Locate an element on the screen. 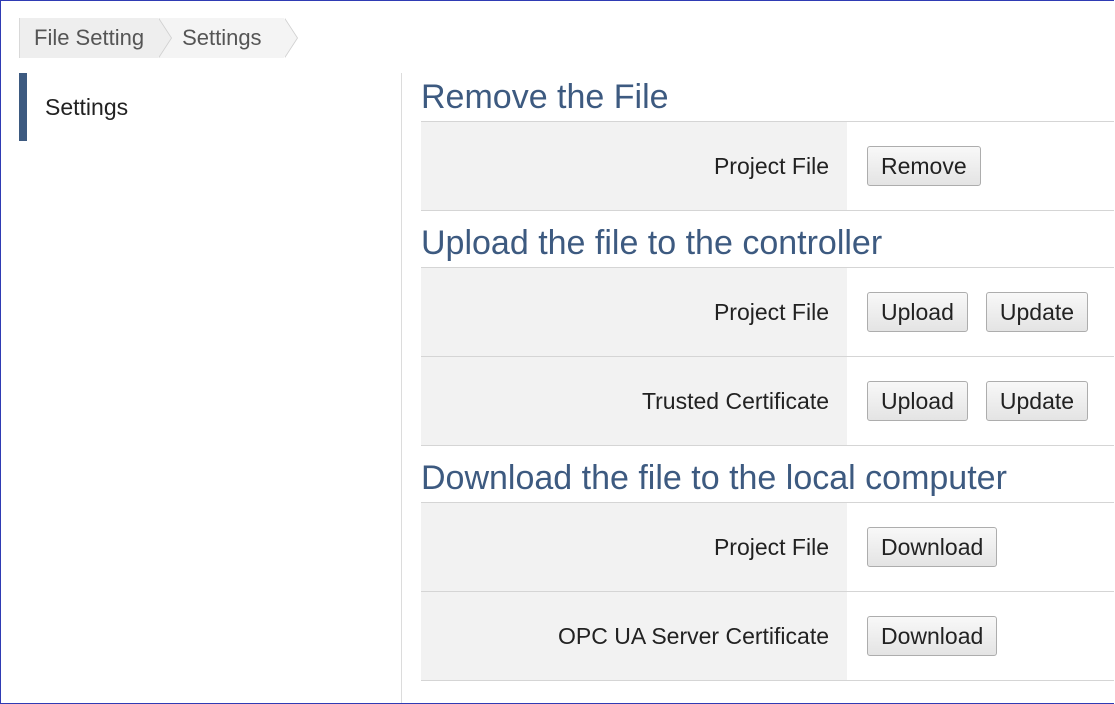  sidebar: Settings is located at coordinates (210, 107).